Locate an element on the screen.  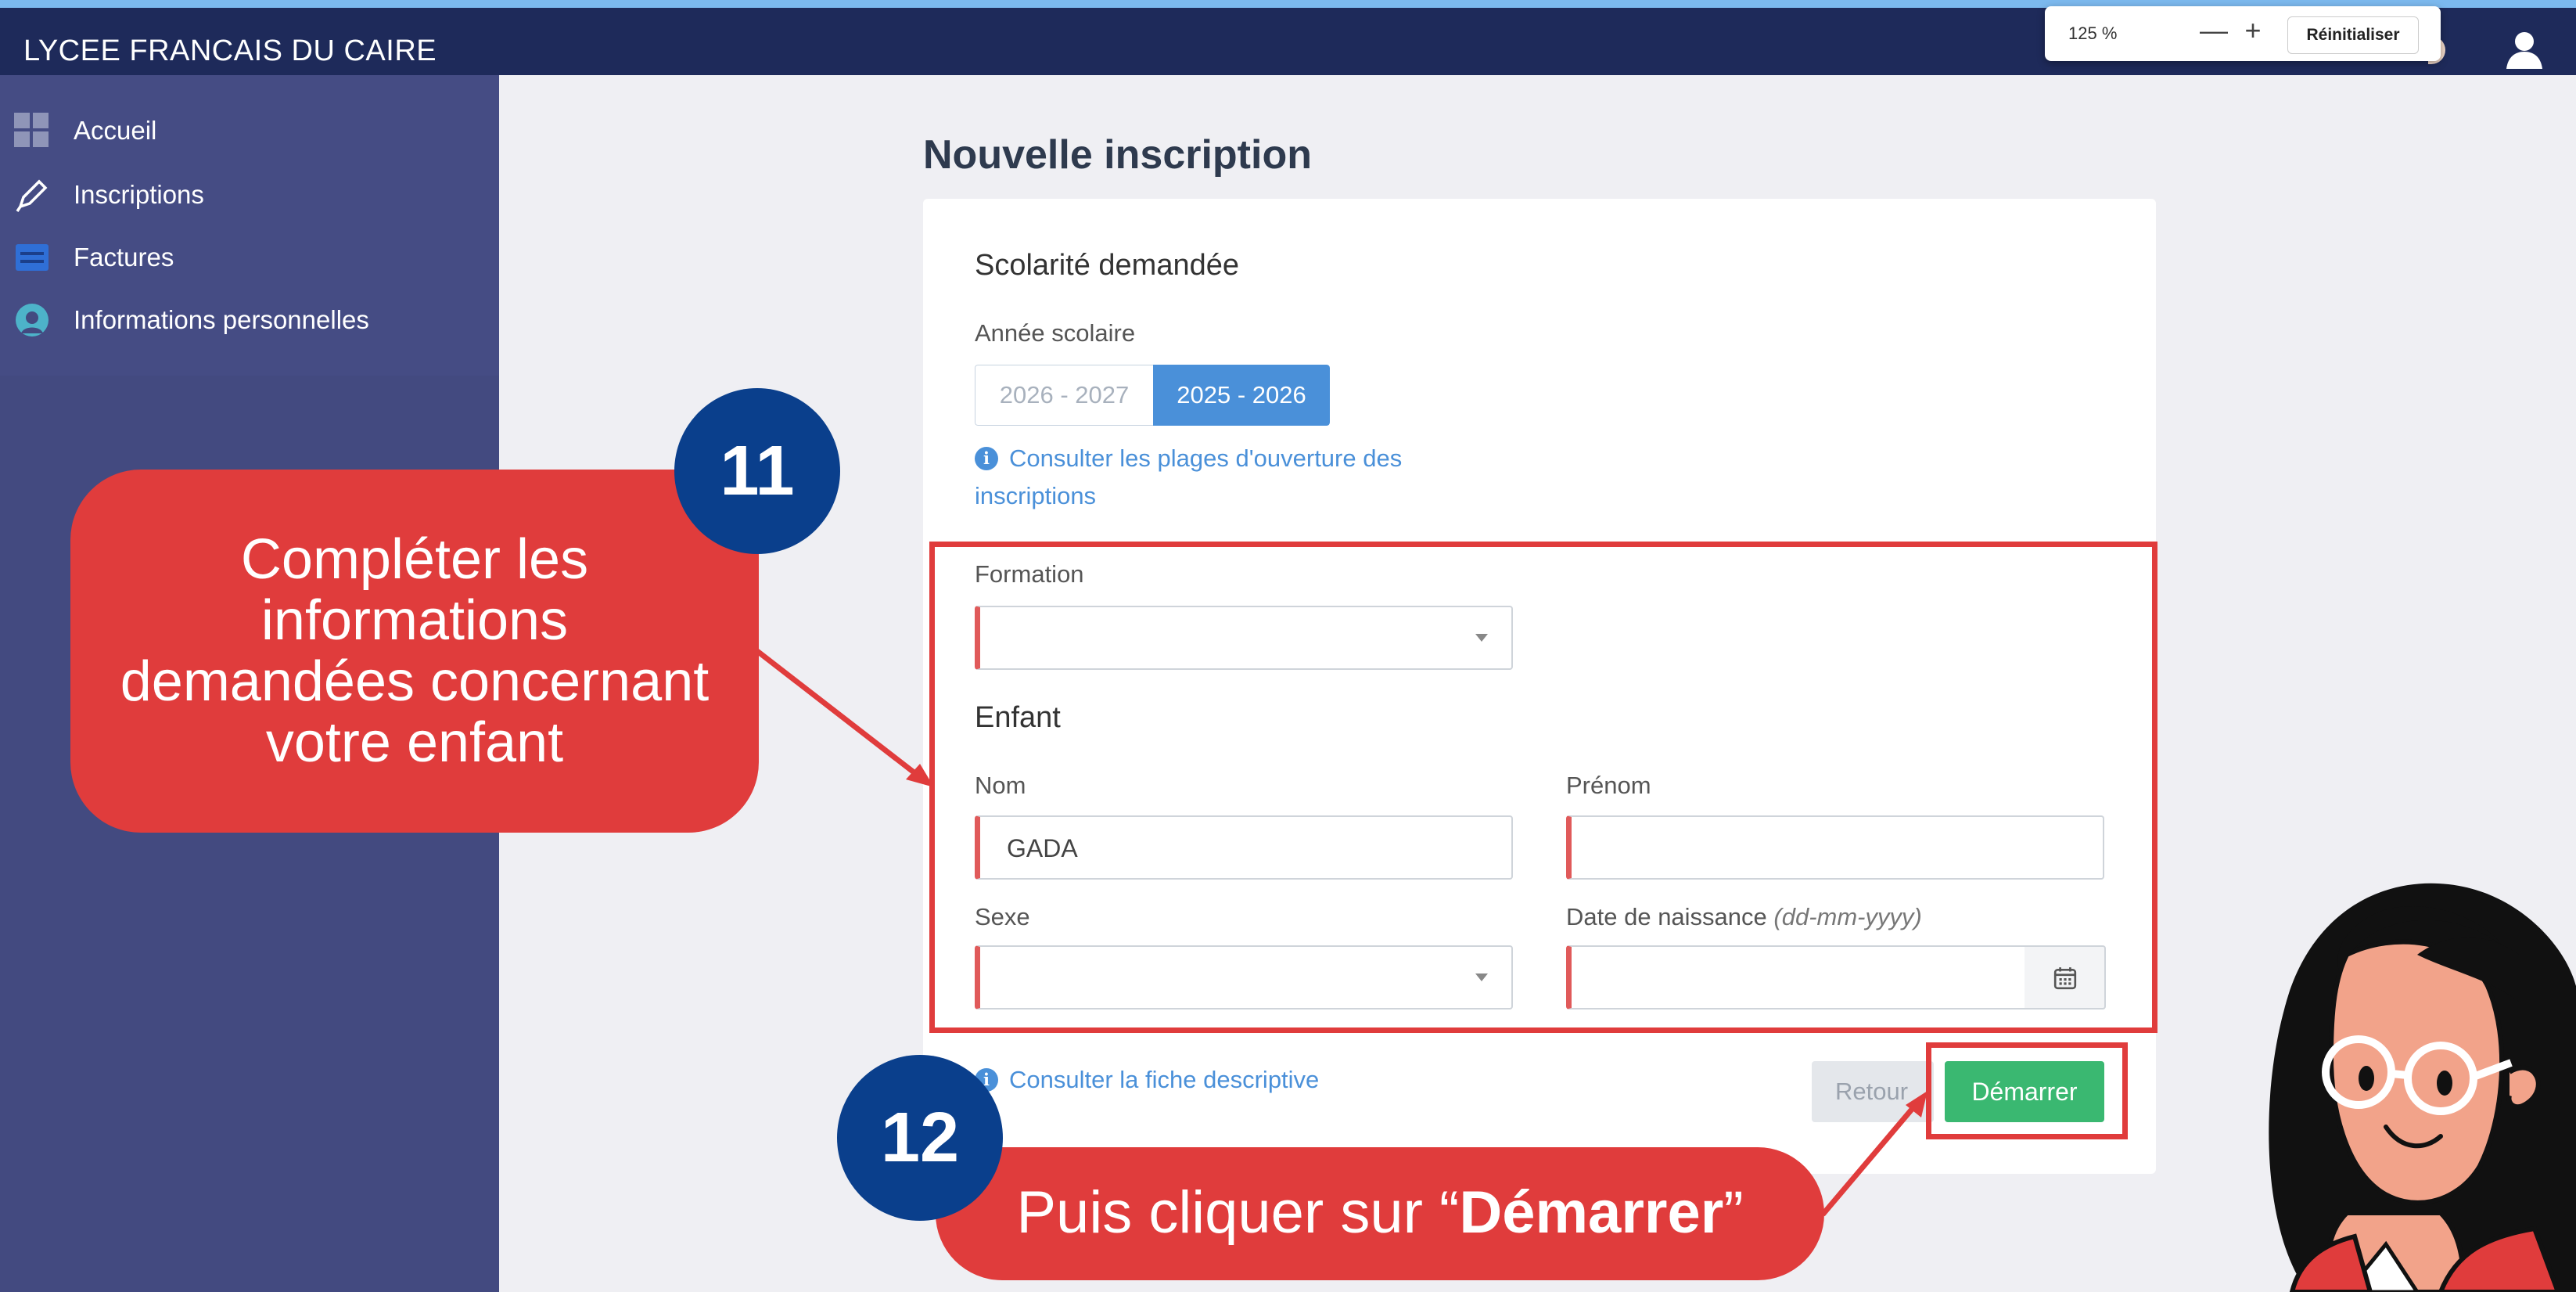
plages-link-text: Consulter les plages d'ouverture des is located at coordinates (1206, 458).